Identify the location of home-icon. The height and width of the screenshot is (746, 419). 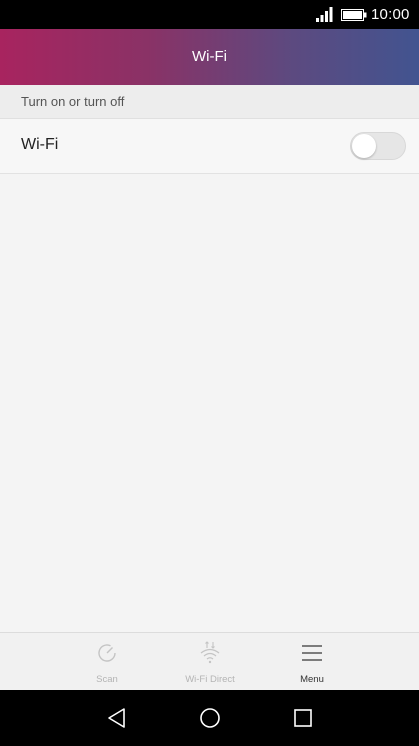
(210, 718).